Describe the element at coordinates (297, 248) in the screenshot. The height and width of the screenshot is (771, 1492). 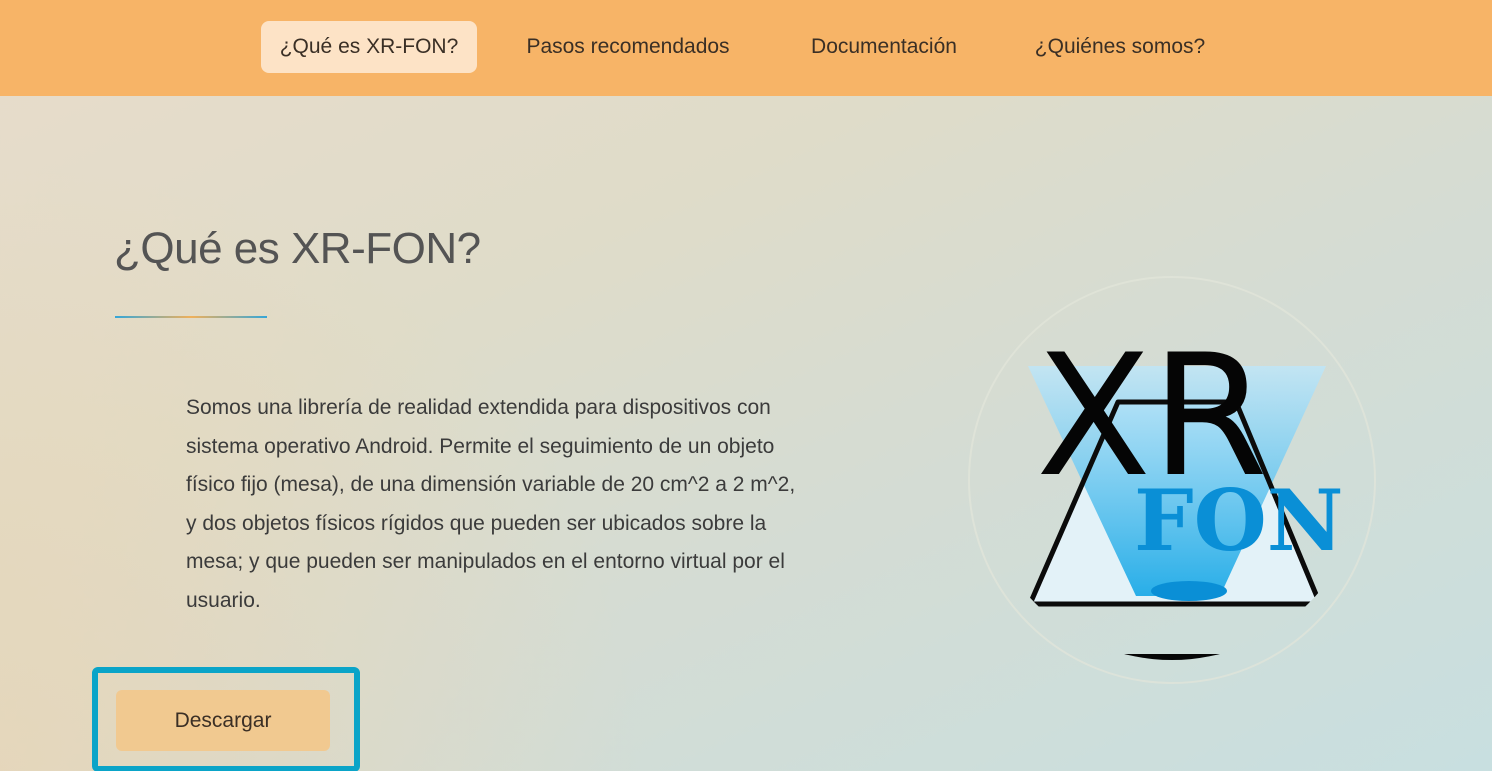
I see `page-title: ¿Qué es XR-FON?` at that location.